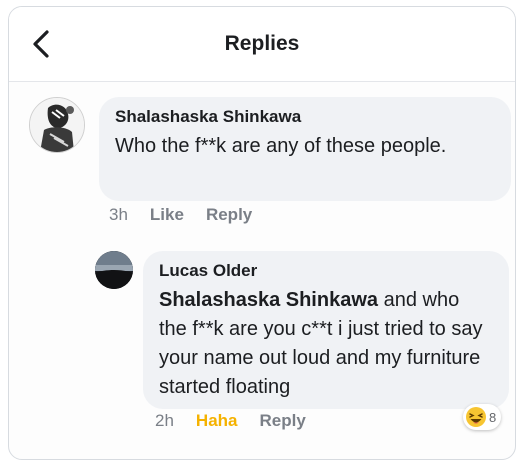 The image size is (524, 468). What do you see at coordinates (304, 117) in the screenshot?
I see `comment-author: Shalashaska Shinkawa` at bounding box center [304, 117].